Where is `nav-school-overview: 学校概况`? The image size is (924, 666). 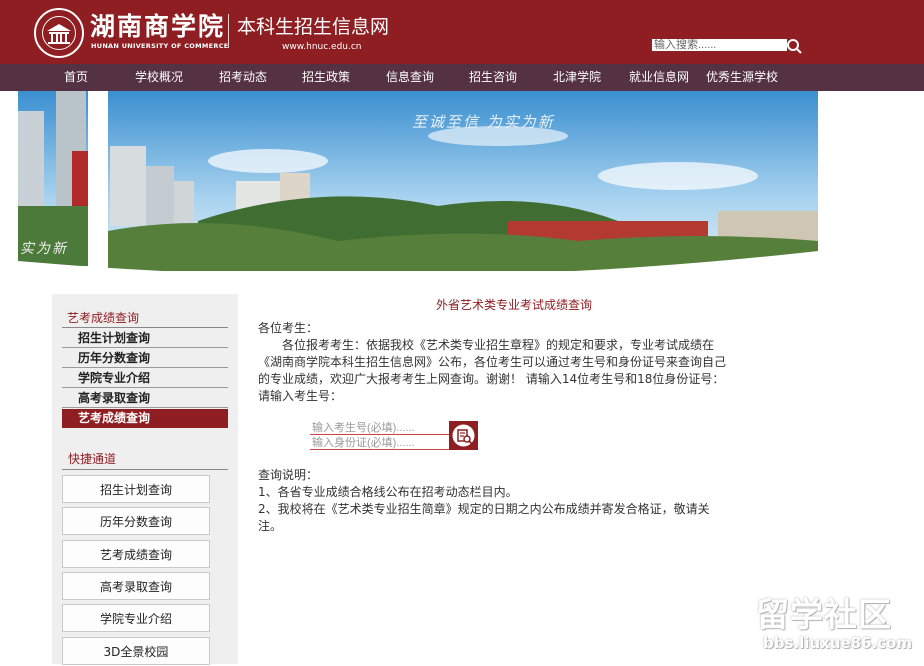 nav-school-overview: 学校概况 is located at coordinates (159, 77).